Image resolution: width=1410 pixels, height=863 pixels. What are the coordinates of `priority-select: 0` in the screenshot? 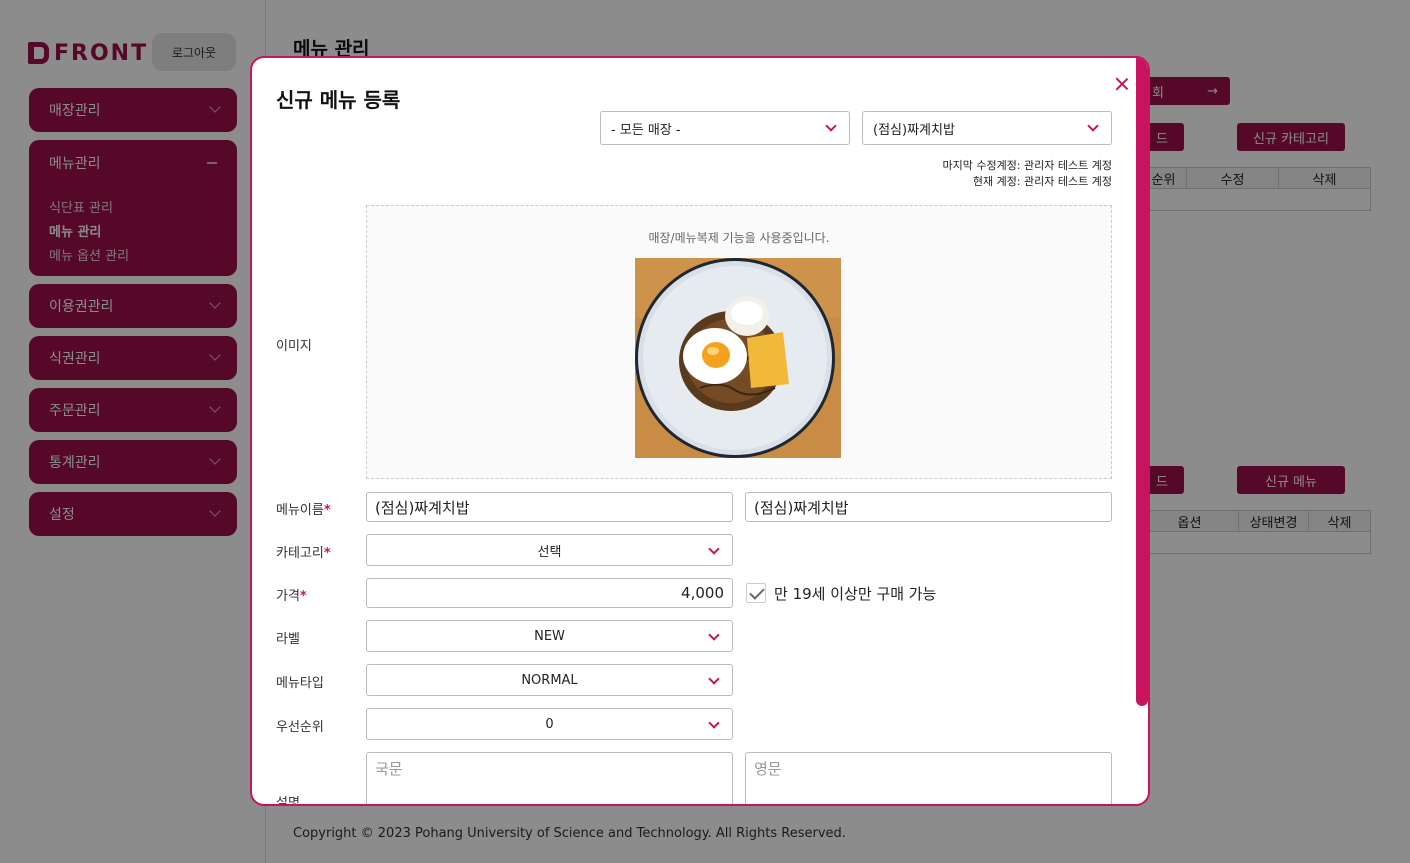 It's located at (549, 724).